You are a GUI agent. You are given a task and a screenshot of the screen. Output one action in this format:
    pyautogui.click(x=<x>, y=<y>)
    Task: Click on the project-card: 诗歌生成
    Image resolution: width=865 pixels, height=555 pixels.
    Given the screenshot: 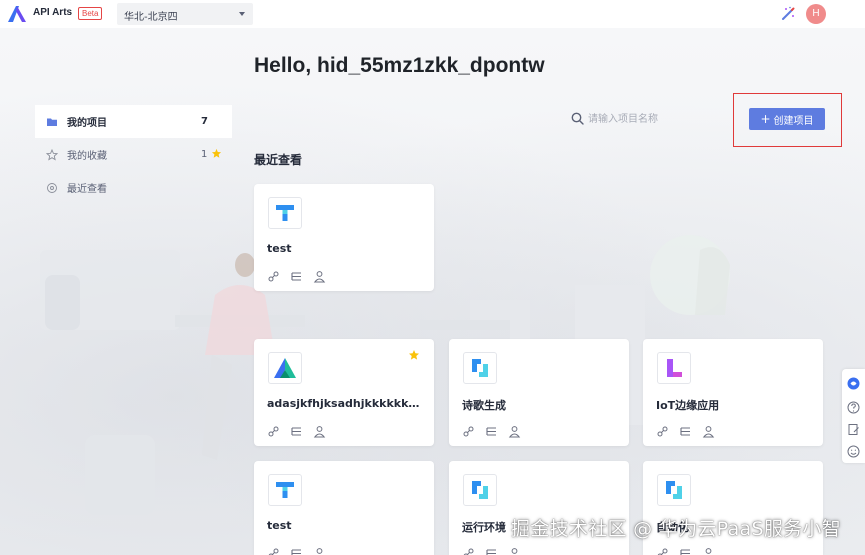 What is the action you would take?
    pyautogui.click(x=539, y=392)
    